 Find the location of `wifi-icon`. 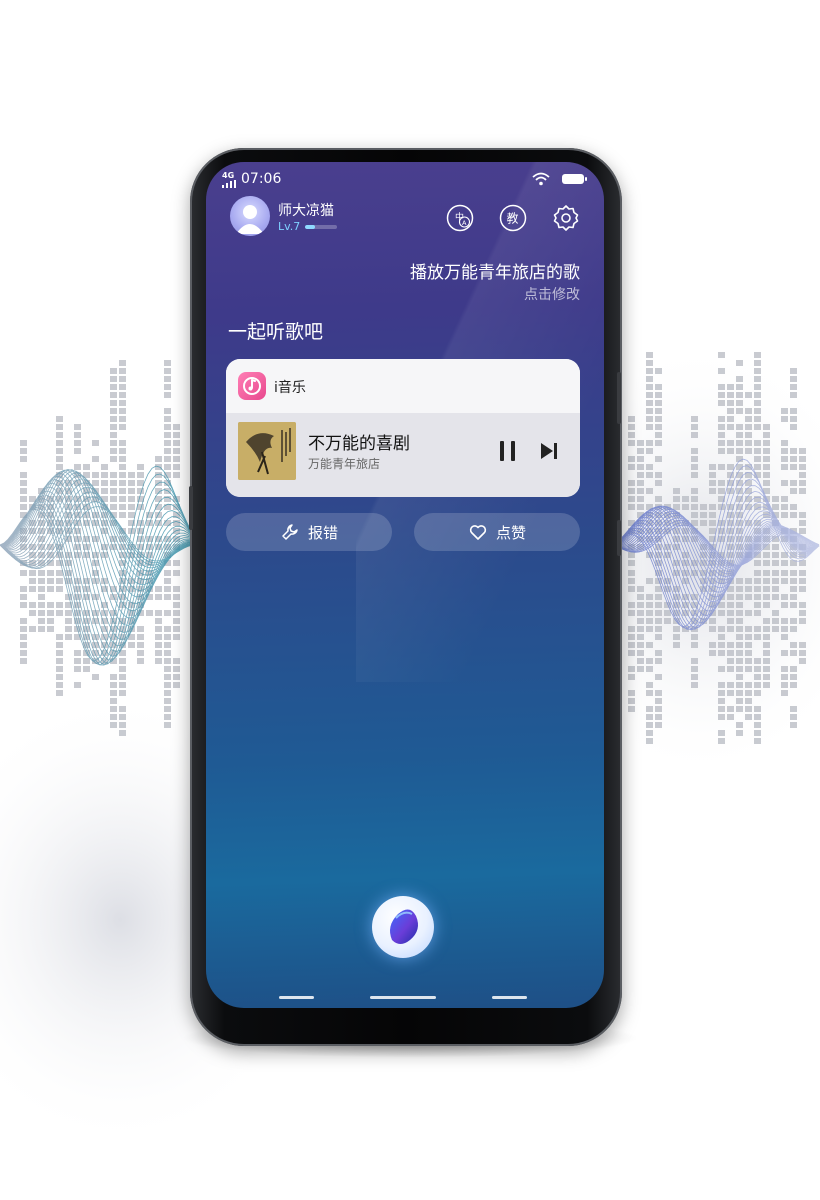

wifi-icon is located at coordinates (541, 179).